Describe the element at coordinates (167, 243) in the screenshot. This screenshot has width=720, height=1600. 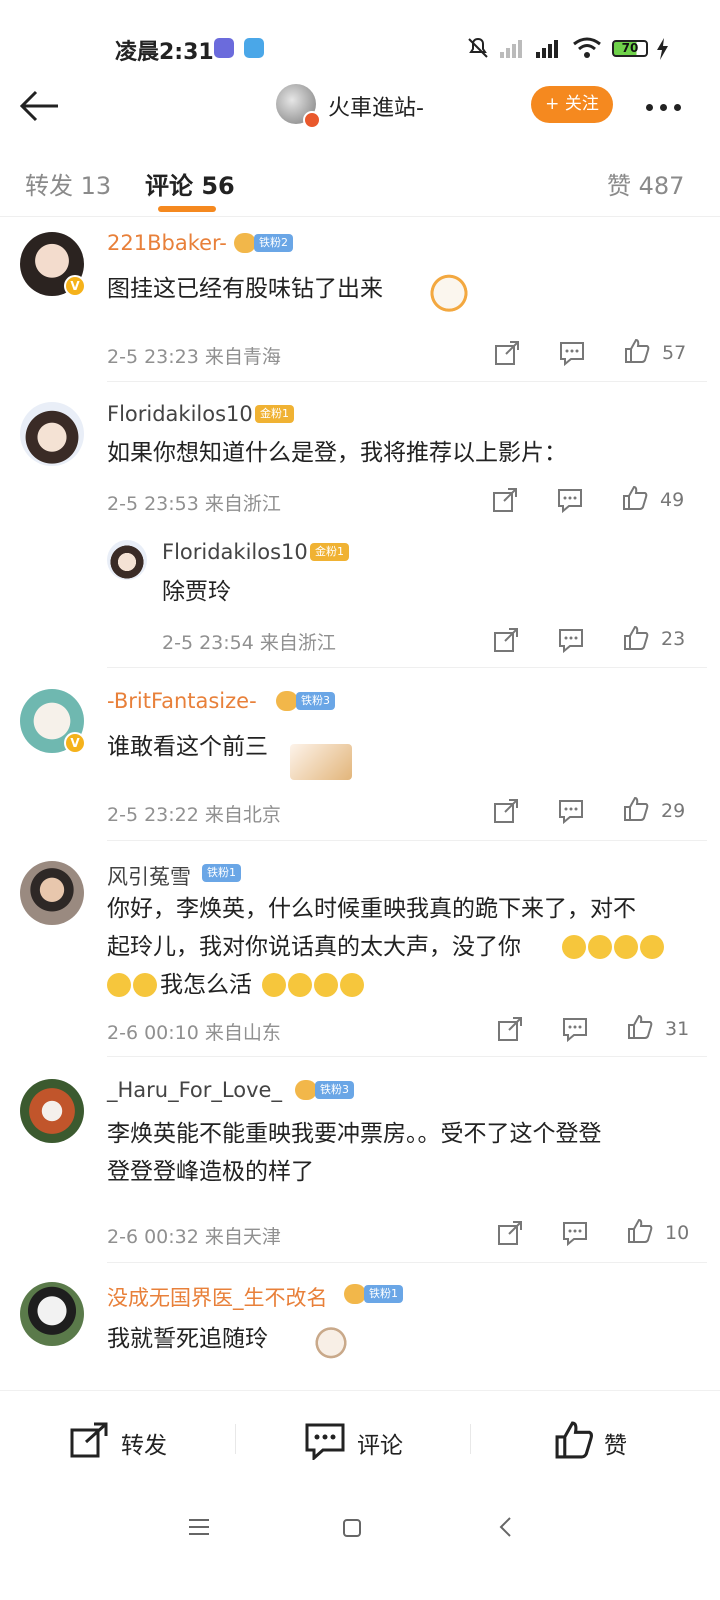
I see `comment-username: 221Bbaker-` at that location.